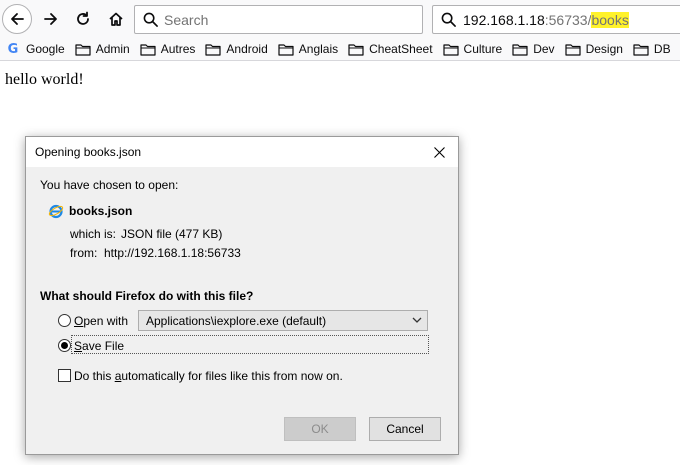 The image size is (680, 465). I want to click on dialog-close-button, so click(439, 152).